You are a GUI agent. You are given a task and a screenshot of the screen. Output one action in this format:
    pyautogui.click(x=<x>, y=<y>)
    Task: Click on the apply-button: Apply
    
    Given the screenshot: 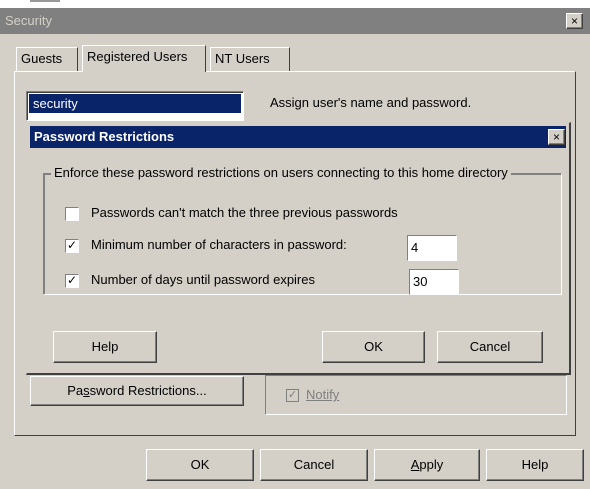 What is the action you would take?
    pyautogui.click(x=427, y=465)
    